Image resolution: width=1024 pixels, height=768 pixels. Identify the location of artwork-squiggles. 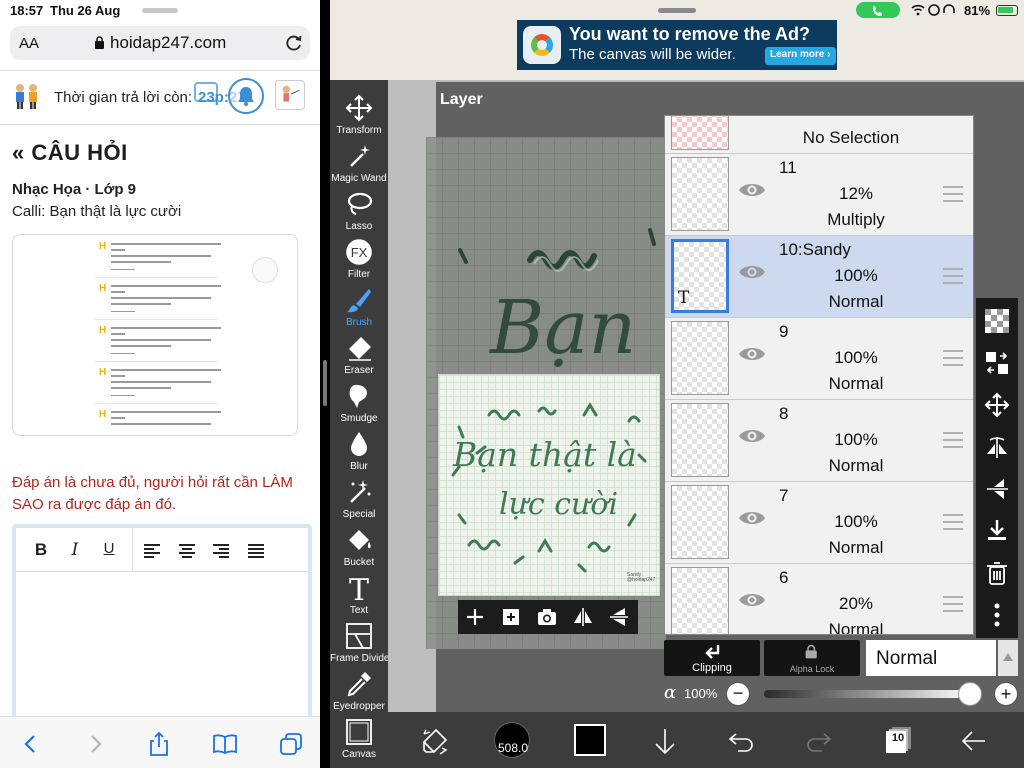
(549, 487).